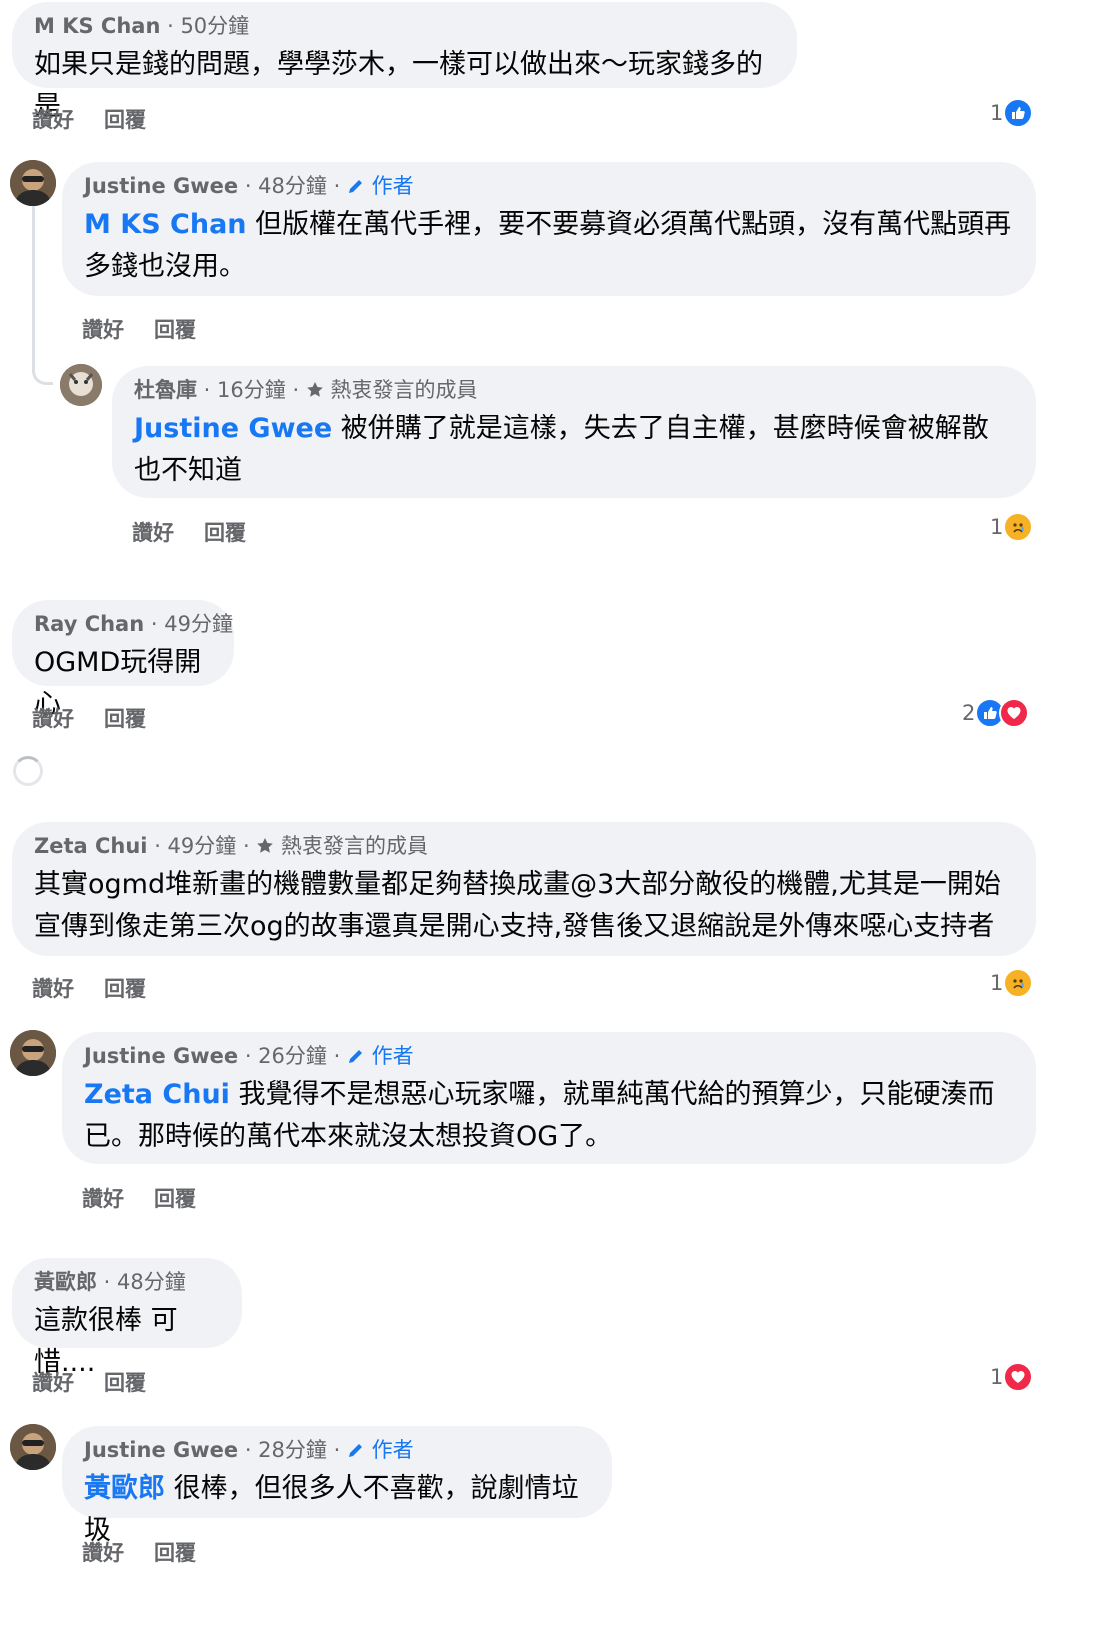 Image resolution: width=1110 pixels, height=1648 pixels. Describe the element at coordinates (65, 1282) in the screenshot. I see `comment-author: 黃歐郎` at that location.